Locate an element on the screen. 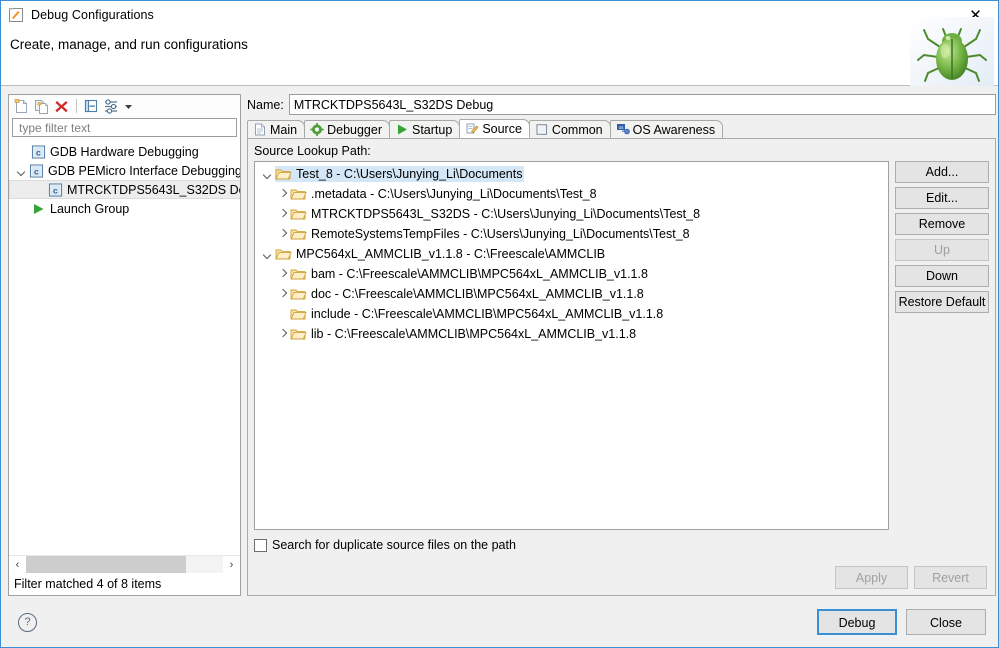 The width and height of the screenshot is (999, 648). tree-item-gdb-hardware-debugging: c GDB Hardware Debugging is located at coordinates (124, 151).